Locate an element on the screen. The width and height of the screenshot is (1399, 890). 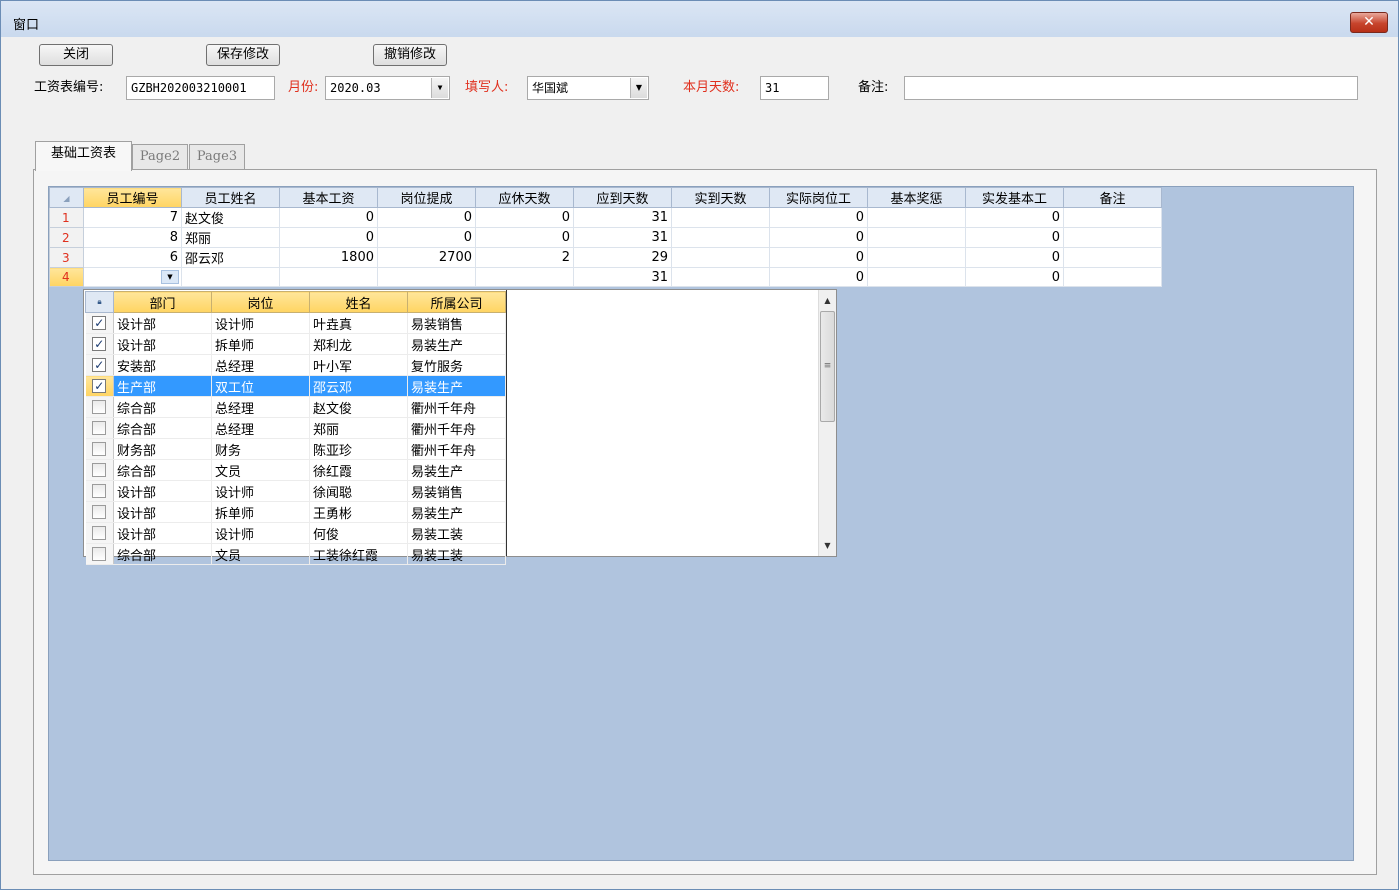
col-header: 实到天数 is located at coordinates (720, 197).